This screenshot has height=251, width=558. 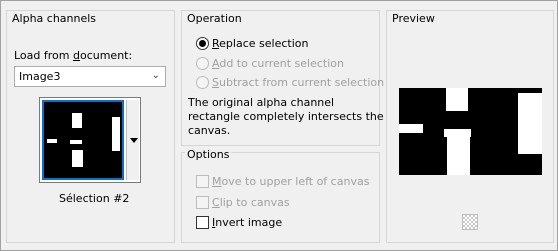 I want to click on replace-selection-label: Replace selection, so click(x=260, y=43).